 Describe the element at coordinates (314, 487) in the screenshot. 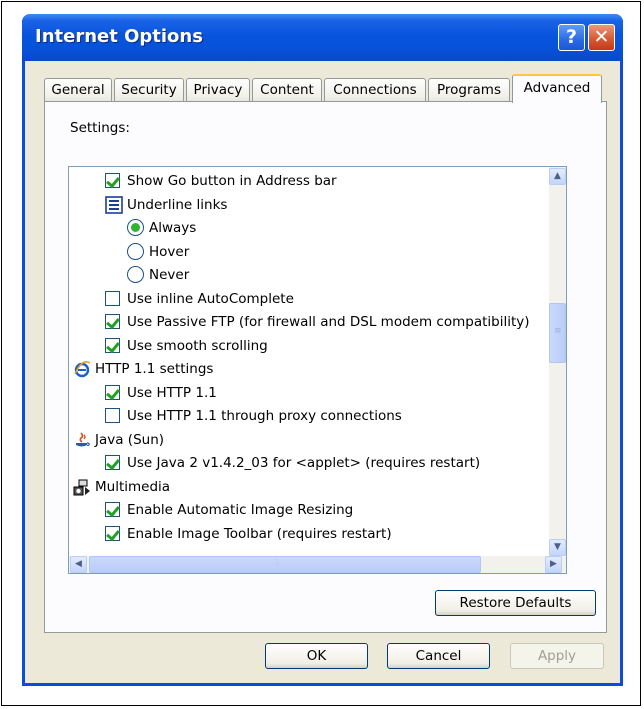

I see `settings-group-header: Multimedia` at that location.